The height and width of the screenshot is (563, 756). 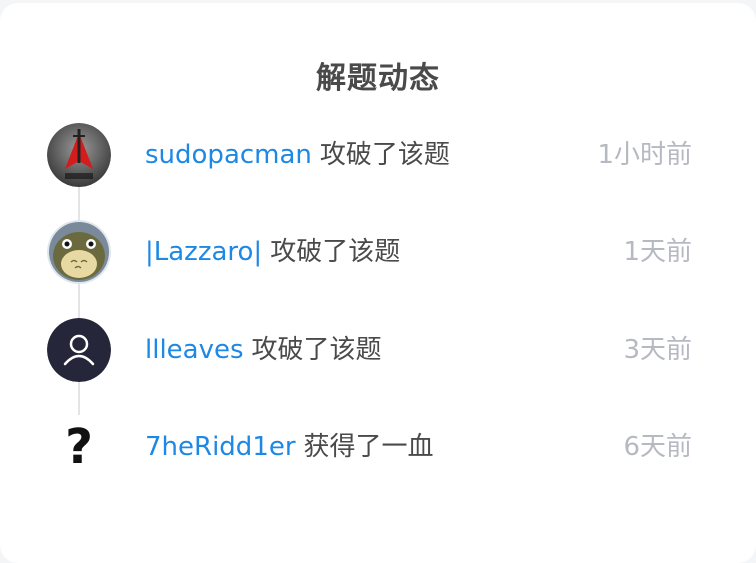 I want to click on user-icon, so click(x=79, y=350).